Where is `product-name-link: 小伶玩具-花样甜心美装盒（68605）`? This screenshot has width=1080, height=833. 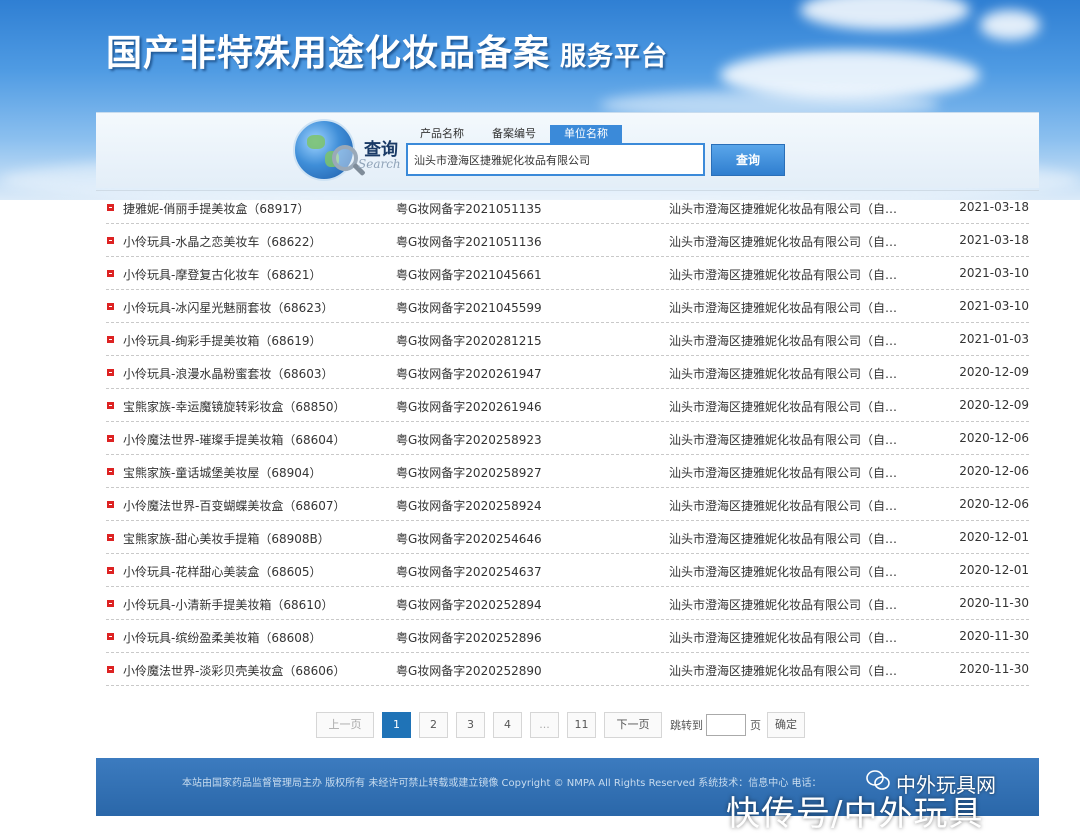 product-name-link: 小伶玩具-花样甜心美装盒（68605） is located at coordinates (222, 571).